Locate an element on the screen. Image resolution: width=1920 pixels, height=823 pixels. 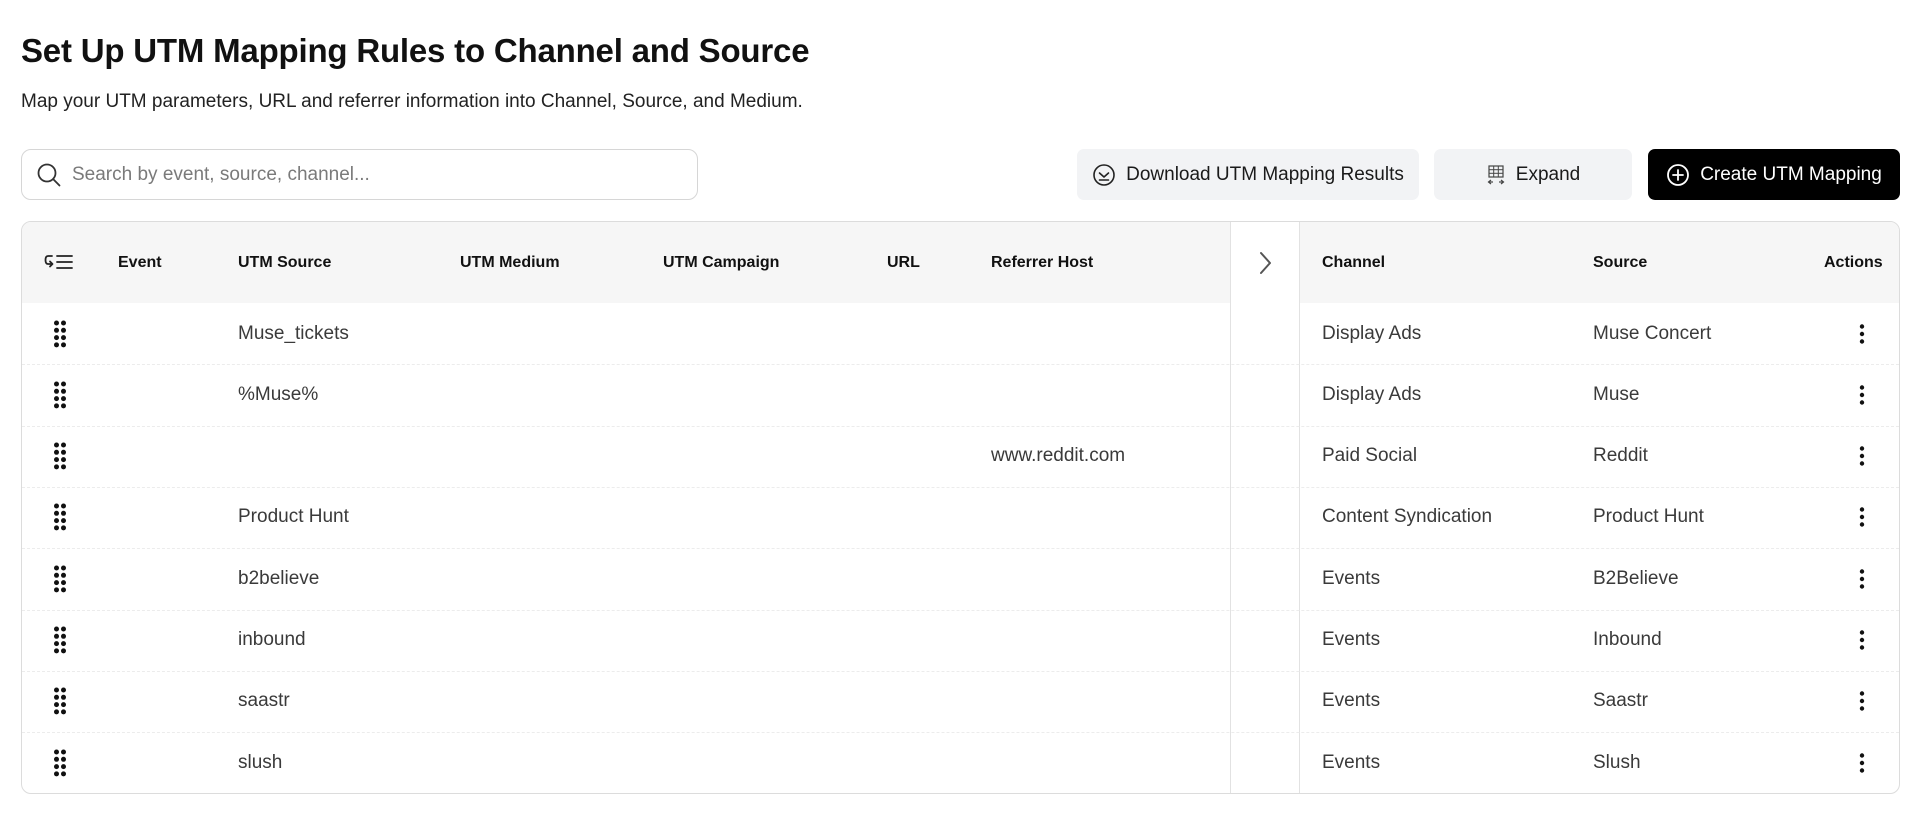
header-url: URL is located at coordinates (903, 262).